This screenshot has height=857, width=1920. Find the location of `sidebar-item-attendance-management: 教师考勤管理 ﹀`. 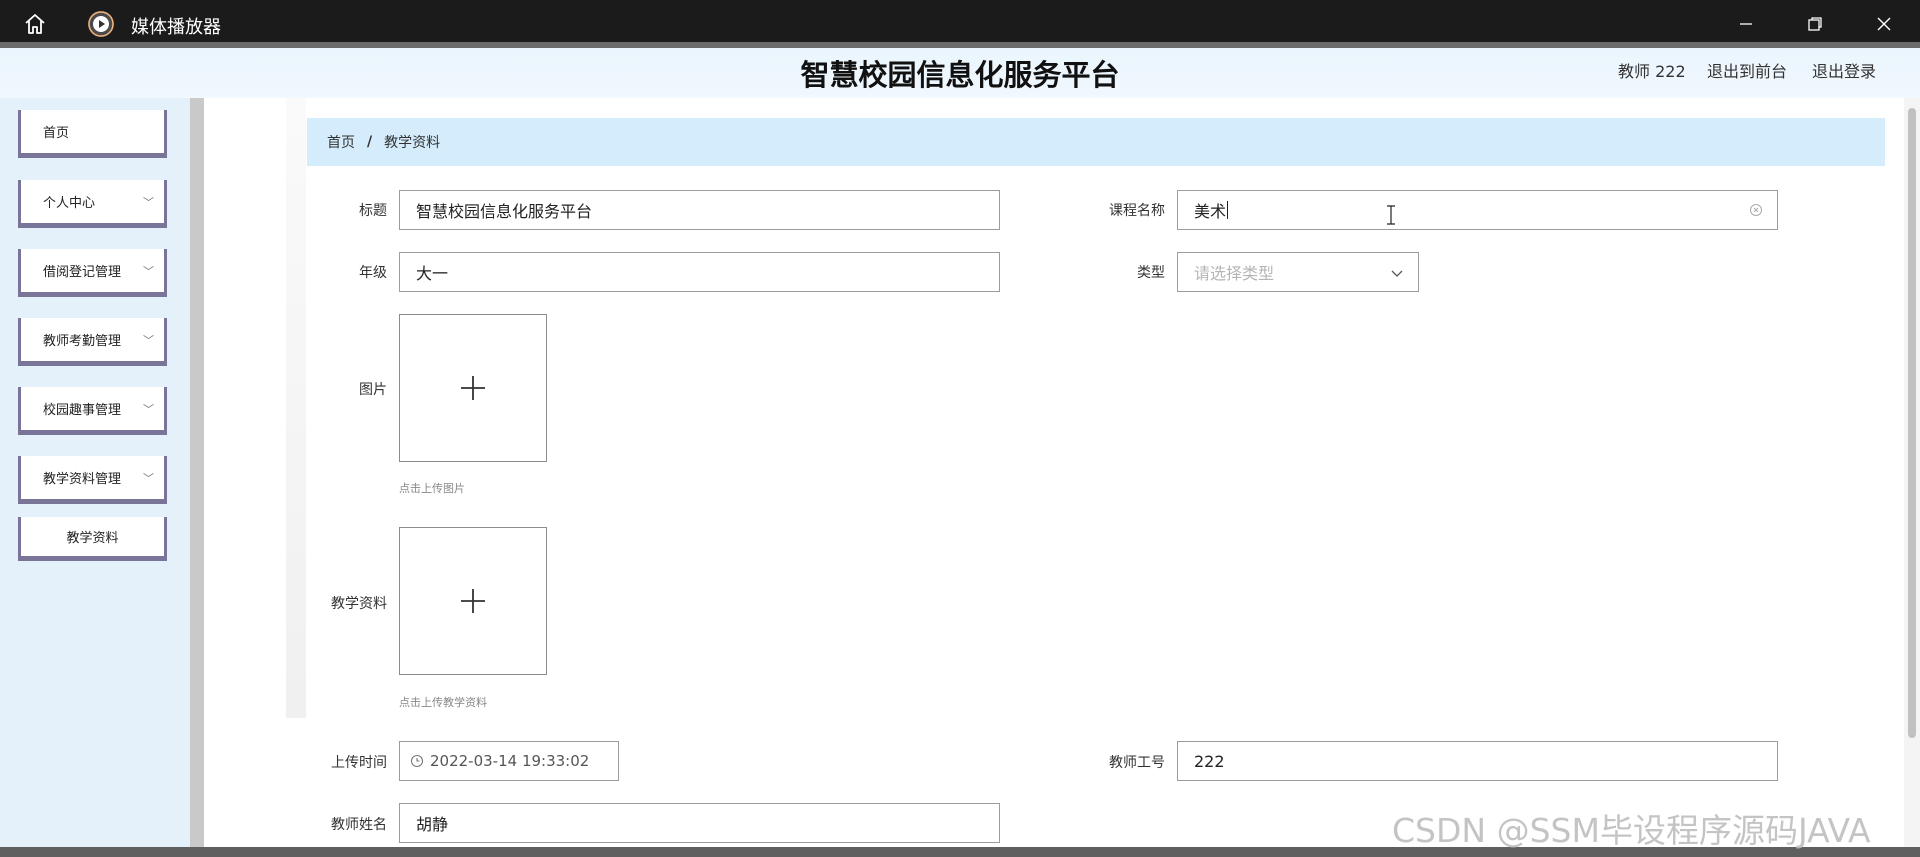

sidebar-item-attendance-management: 教师考勤管理 ﹀ is located at coordinates (92, 342).